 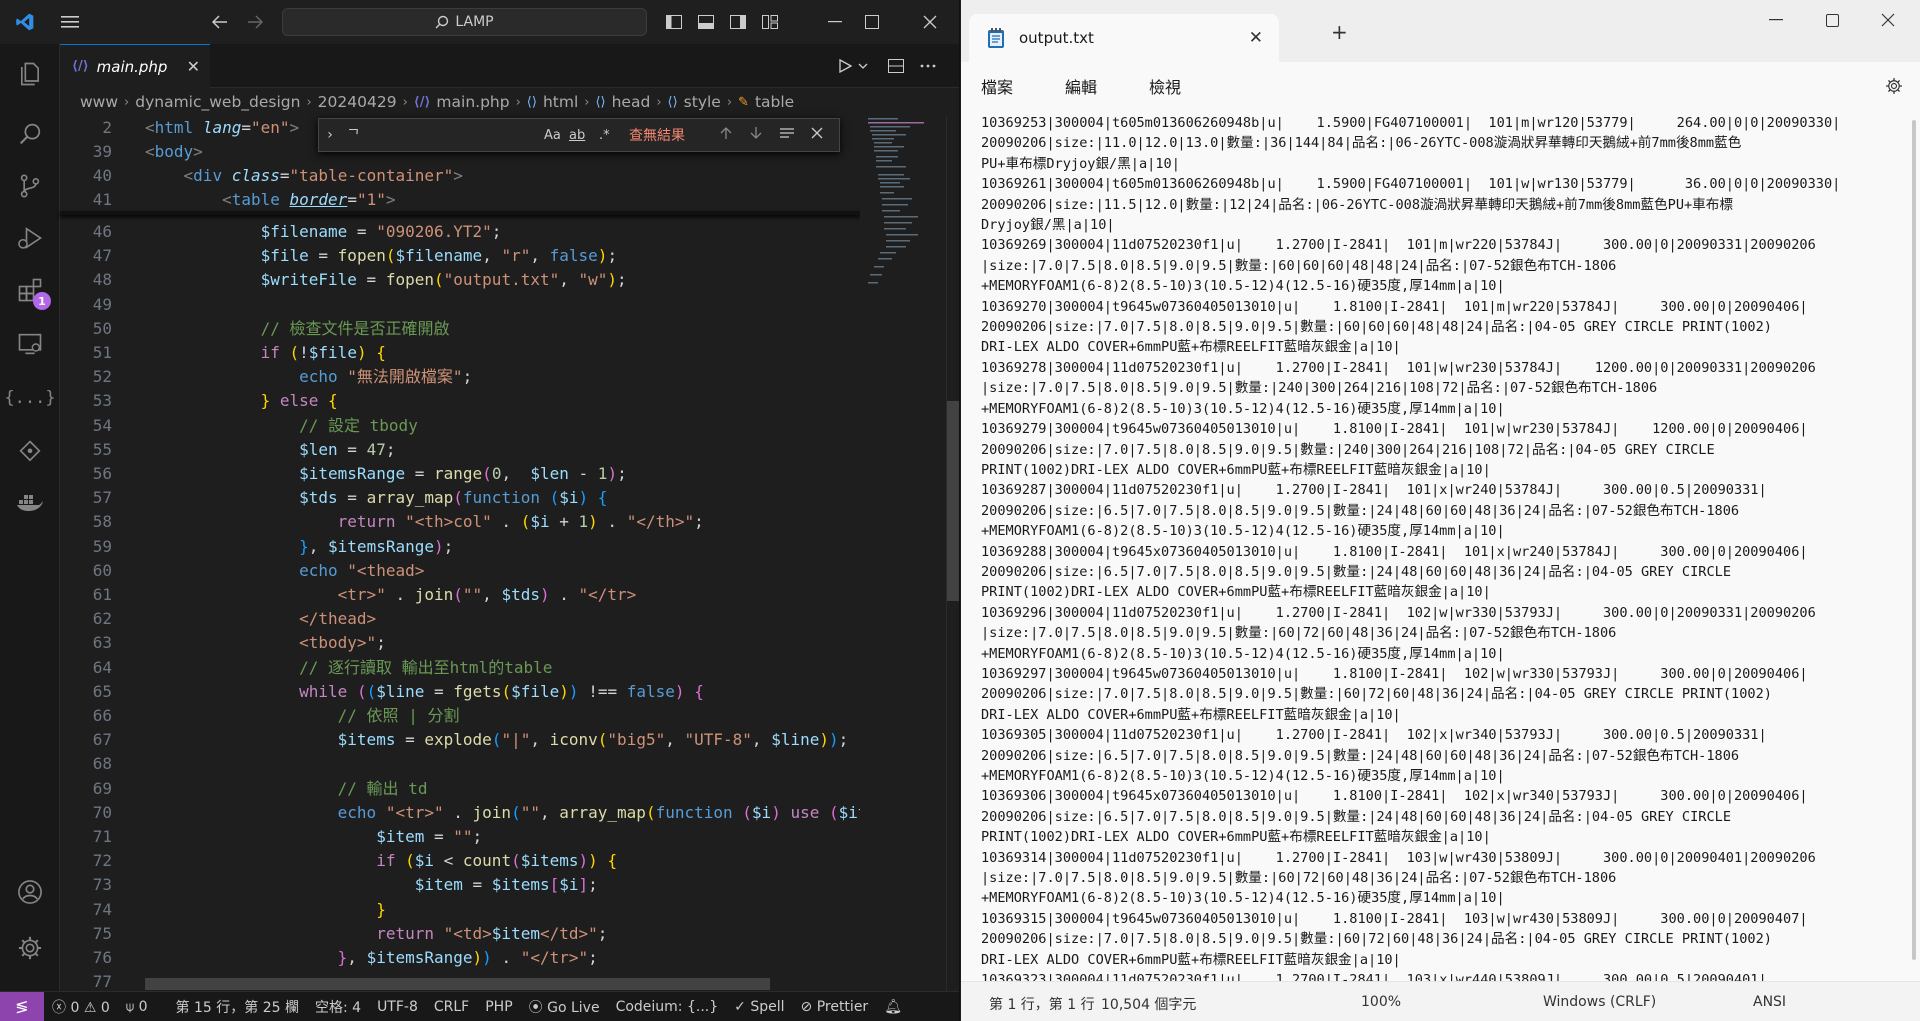 I want to click on split-editor-icon, so click(x=900, y=66).